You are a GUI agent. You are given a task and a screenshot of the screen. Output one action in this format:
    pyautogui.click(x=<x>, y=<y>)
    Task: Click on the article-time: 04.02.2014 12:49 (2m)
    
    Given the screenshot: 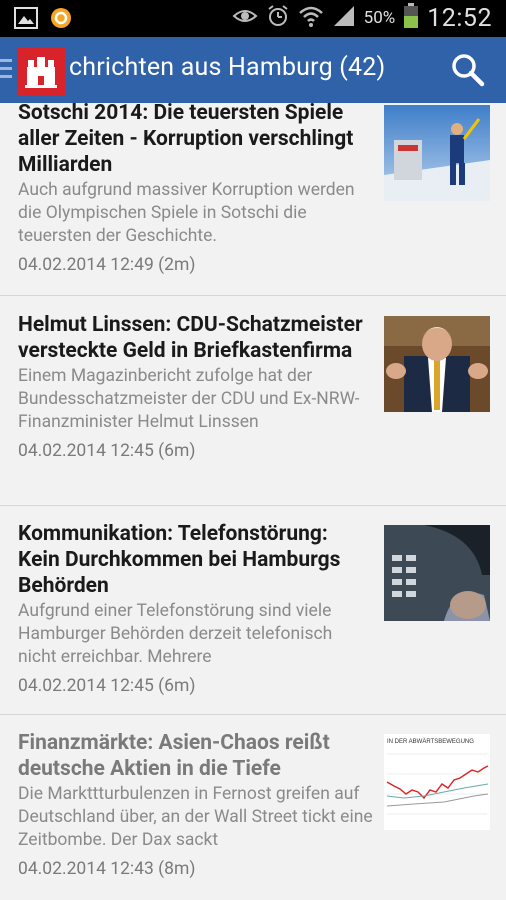 What is the action you would take?
    pyautogui.click(x=107, y=265)
    